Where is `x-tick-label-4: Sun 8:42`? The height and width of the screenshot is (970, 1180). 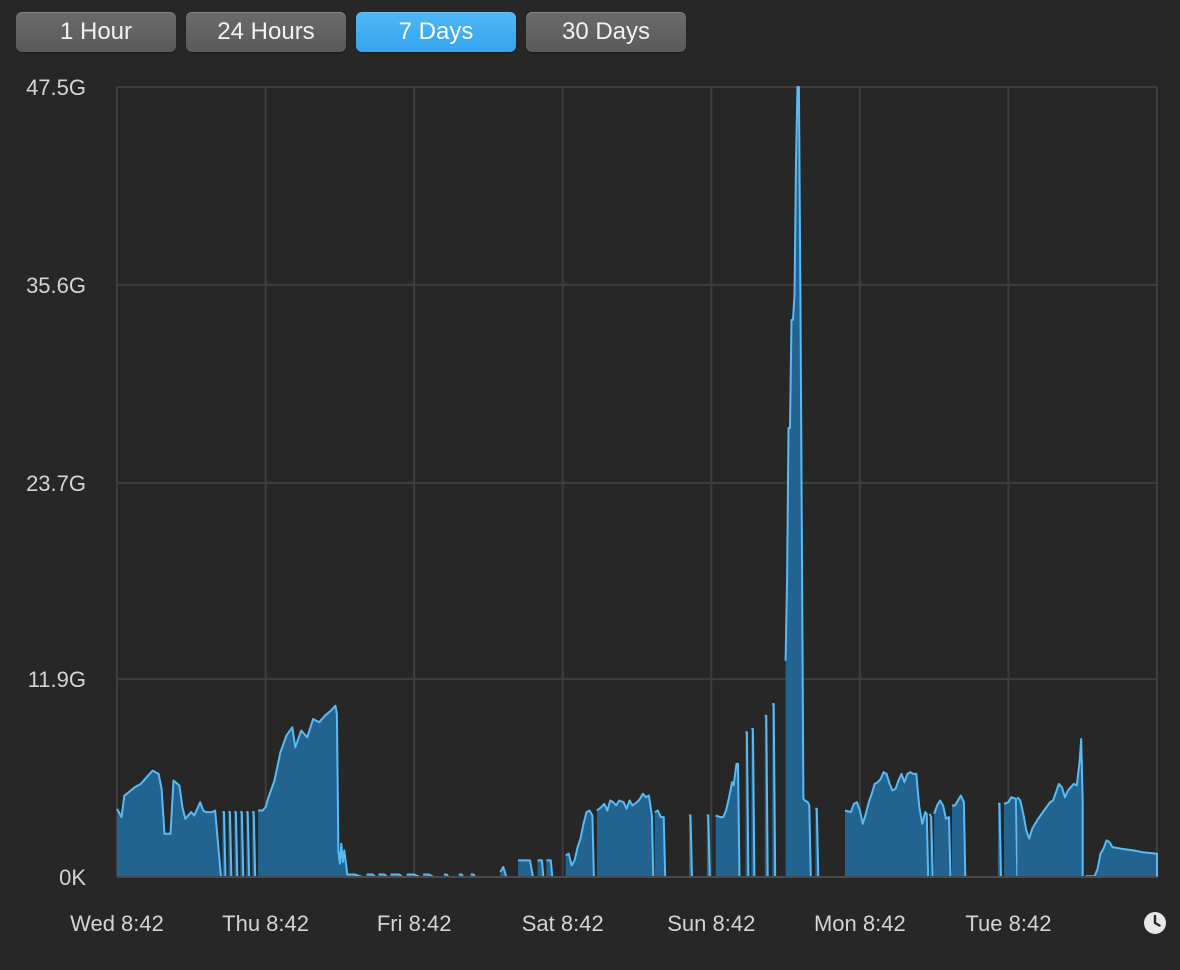 x-tick-label-4: Sun 8:42 is located at coordinates (711, 923).